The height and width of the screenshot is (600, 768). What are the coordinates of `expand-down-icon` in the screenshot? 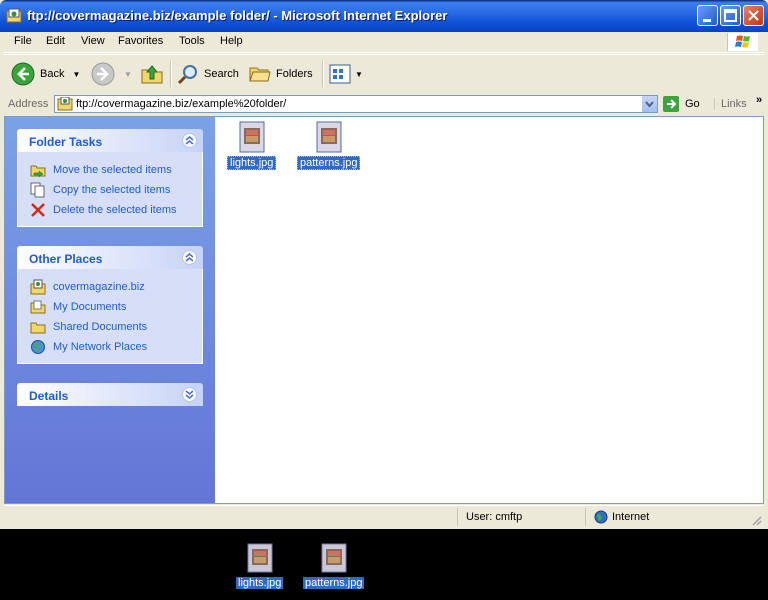 It's located at (189, 394).